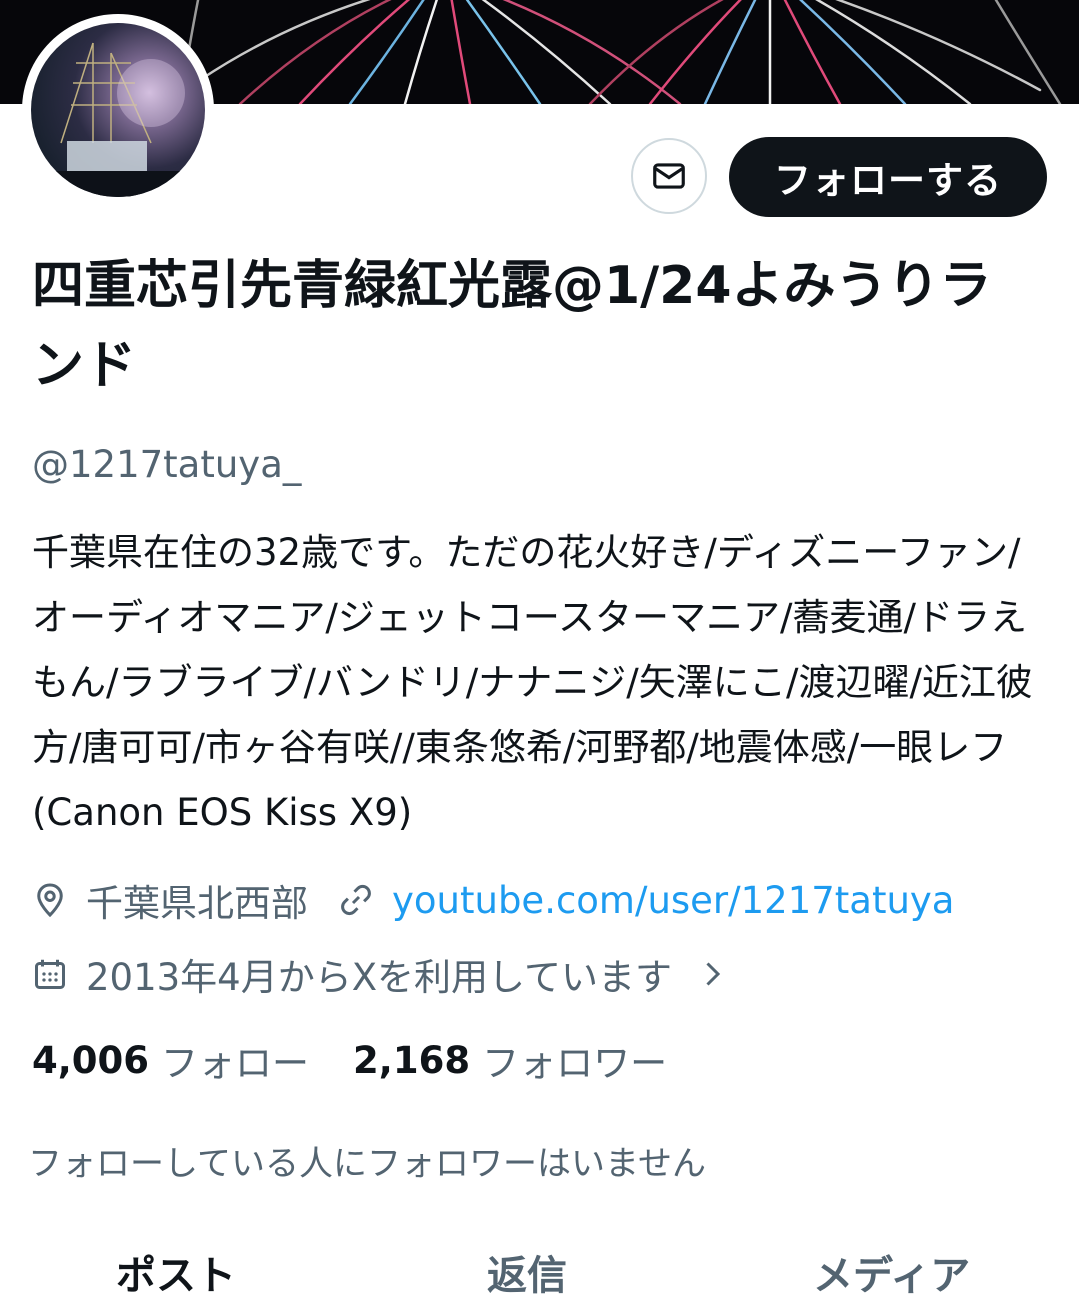 The width and height of the screenshot is (1079, 1309). I want to click on followers-count: 2,168, so click(412, 1060).